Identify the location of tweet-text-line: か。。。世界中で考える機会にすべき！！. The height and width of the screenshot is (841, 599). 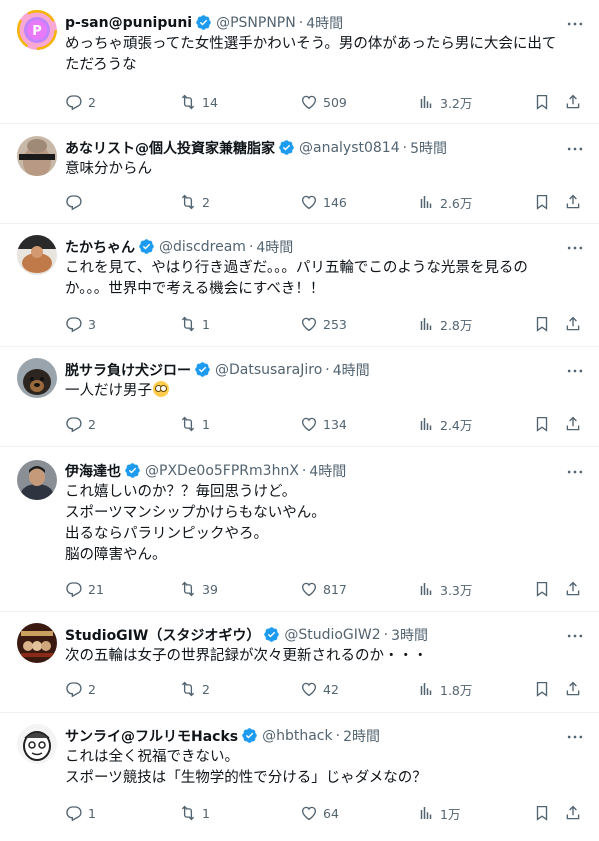
(195, 289).